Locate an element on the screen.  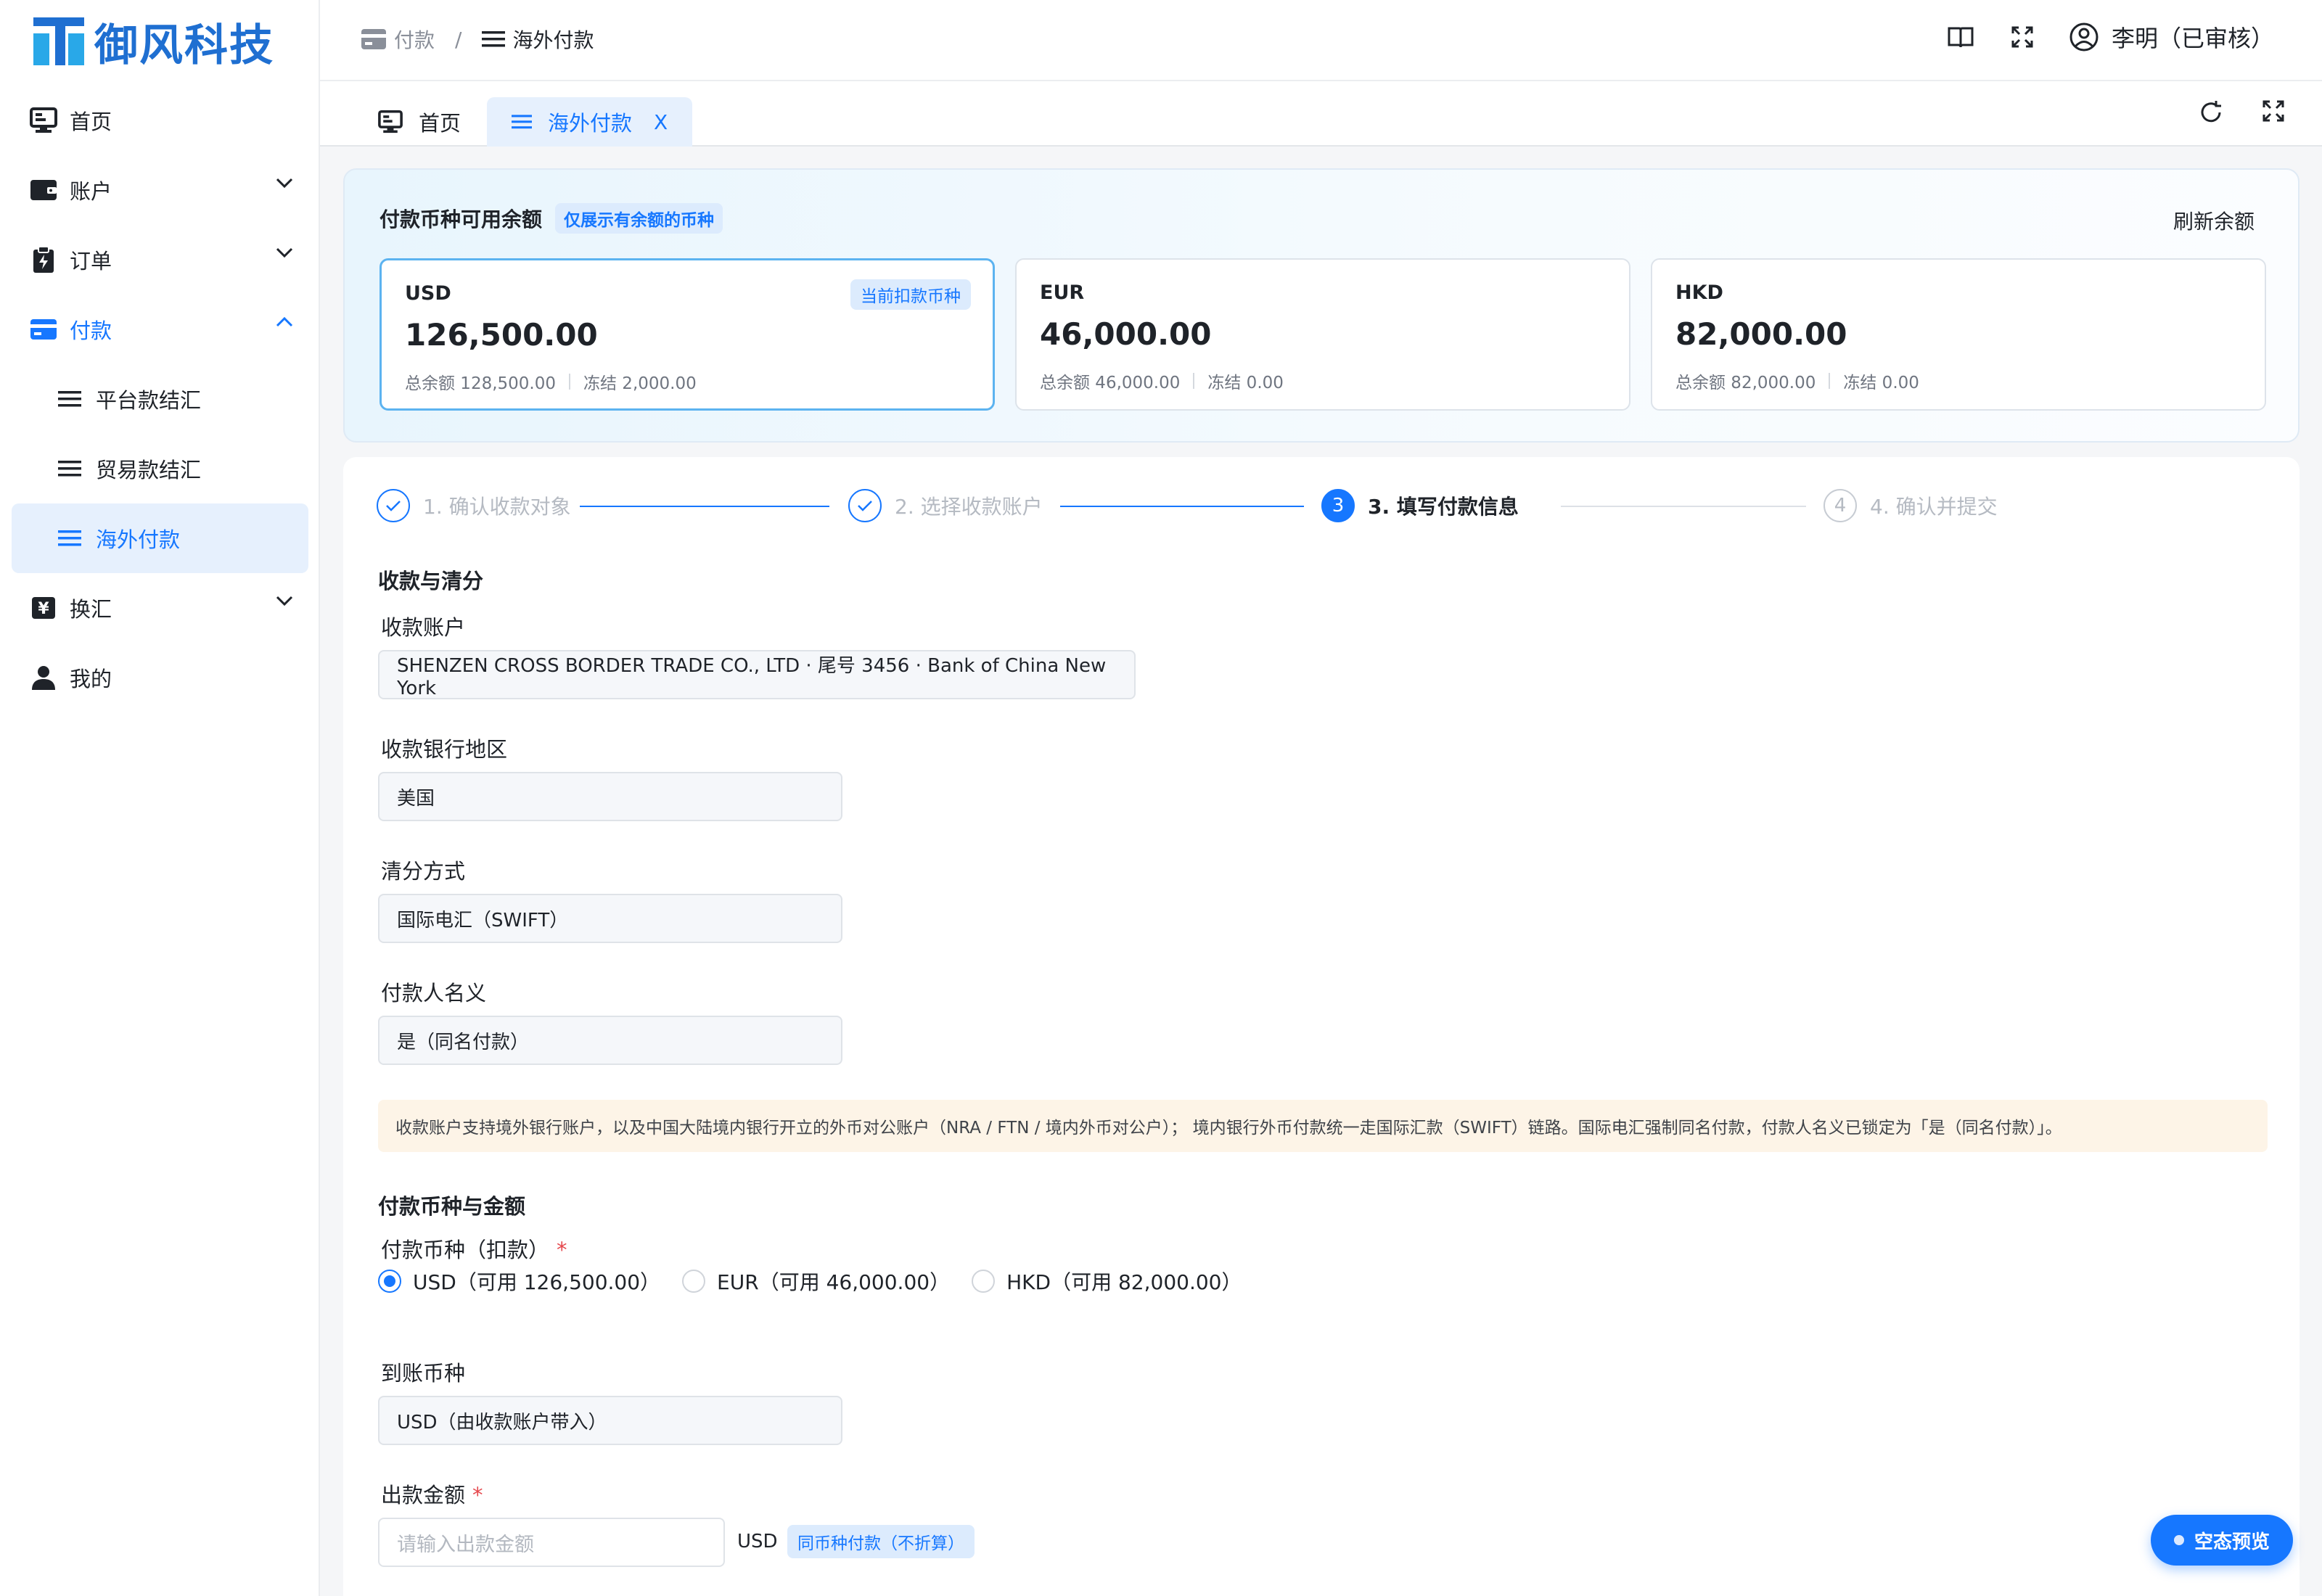
payer-field: 是（同名付款） is located at coordinates (610, 1040).